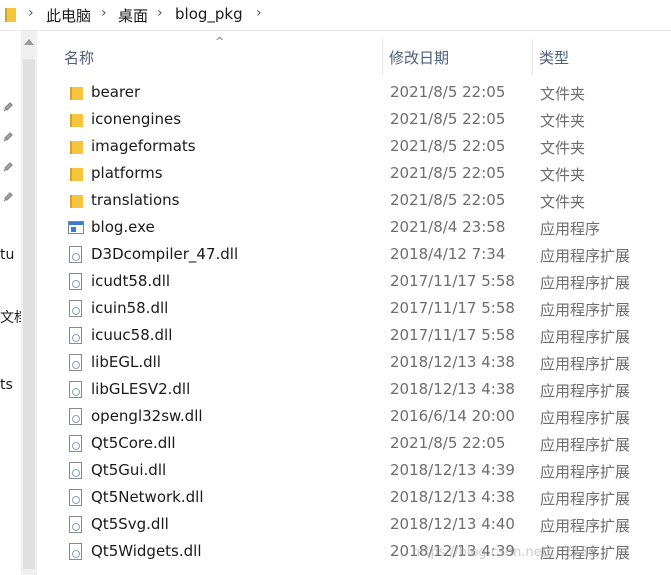 The image size is (671, 575). What do you see at coordinates (130, 308) in the screenshot?
I see `file-name: icuin58.dll` at bounding box center [130, 308].